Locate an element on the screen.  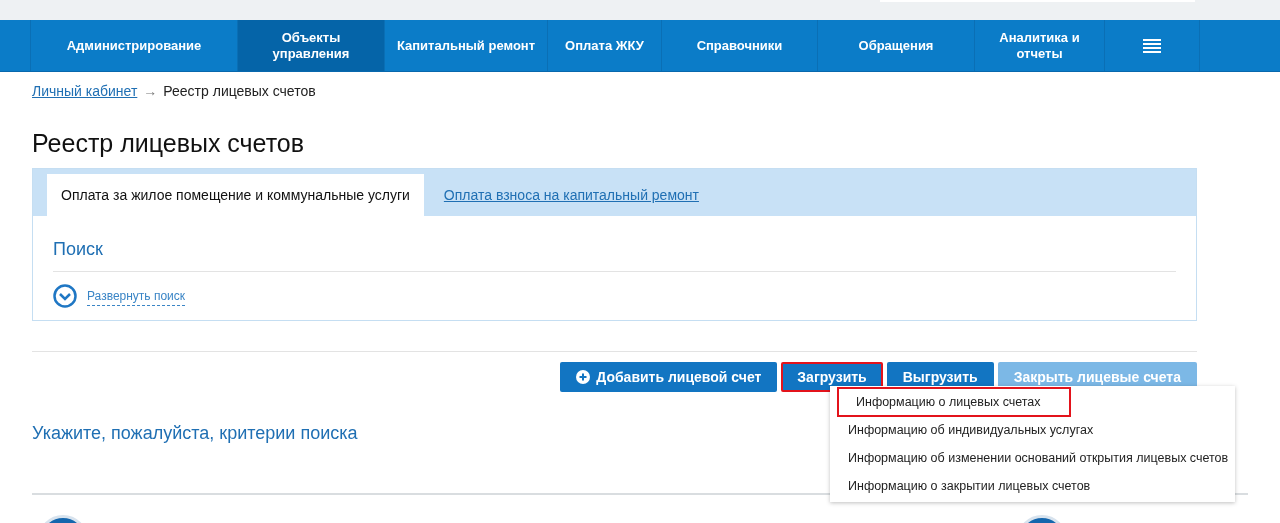
nav-item: Справочники is located at coordinates (740, 45).